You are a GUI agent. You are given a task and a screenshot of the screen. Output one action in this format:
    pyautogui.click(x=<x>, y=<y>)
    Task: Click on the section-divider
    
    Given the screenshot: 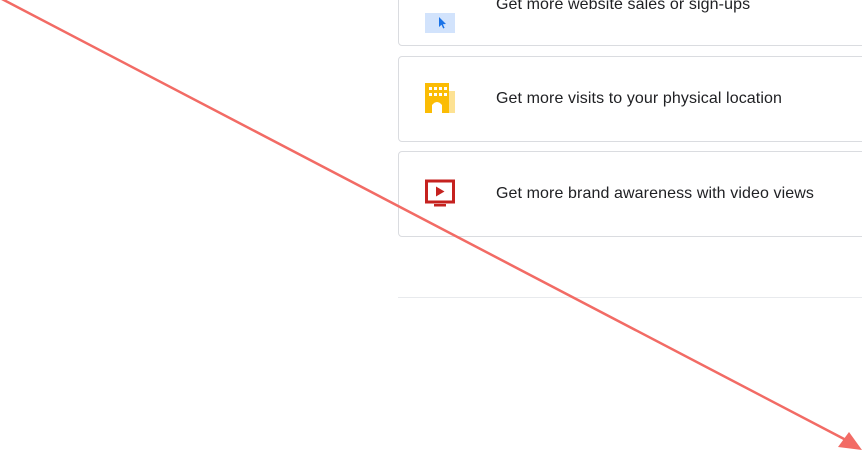 What is the action you would take?
    pyautogui.click(x=630, y=297)
    